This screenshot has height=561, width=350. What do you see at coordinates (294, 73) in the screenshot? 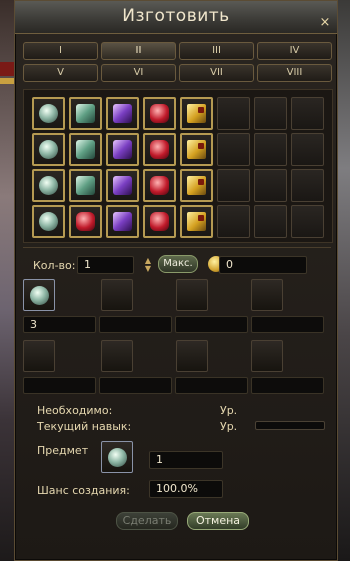
I see `tab-8: VIII` at bounding box center [294, 73].